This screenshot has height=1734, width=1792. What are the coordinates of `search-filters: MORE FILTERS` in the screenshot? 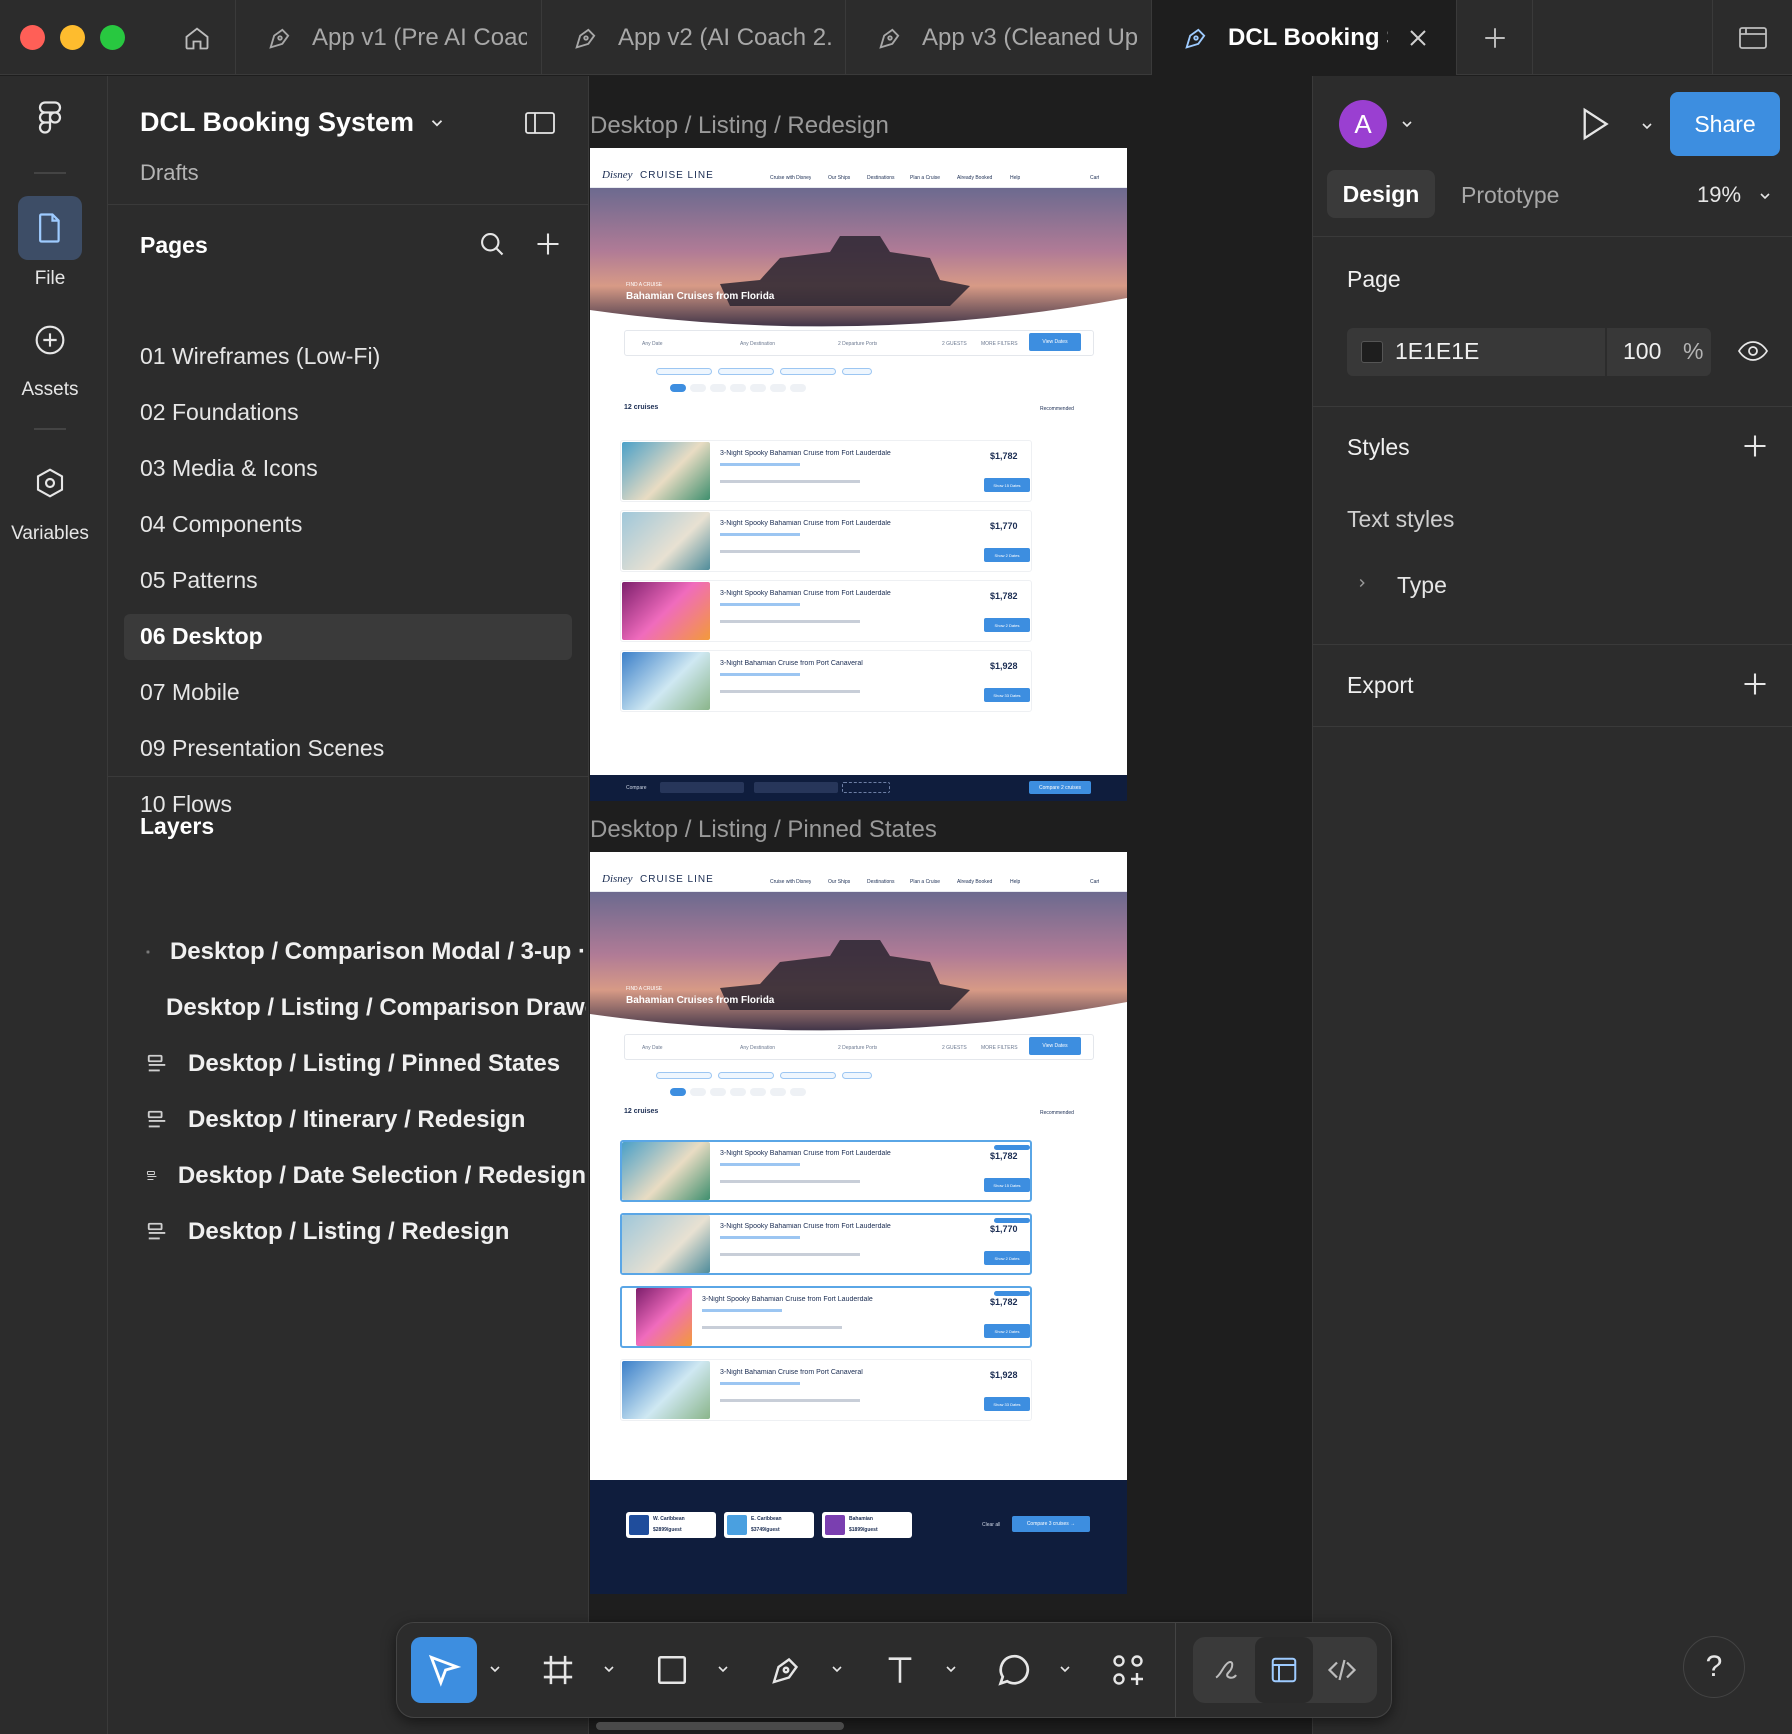 It's located at (999, 1048).